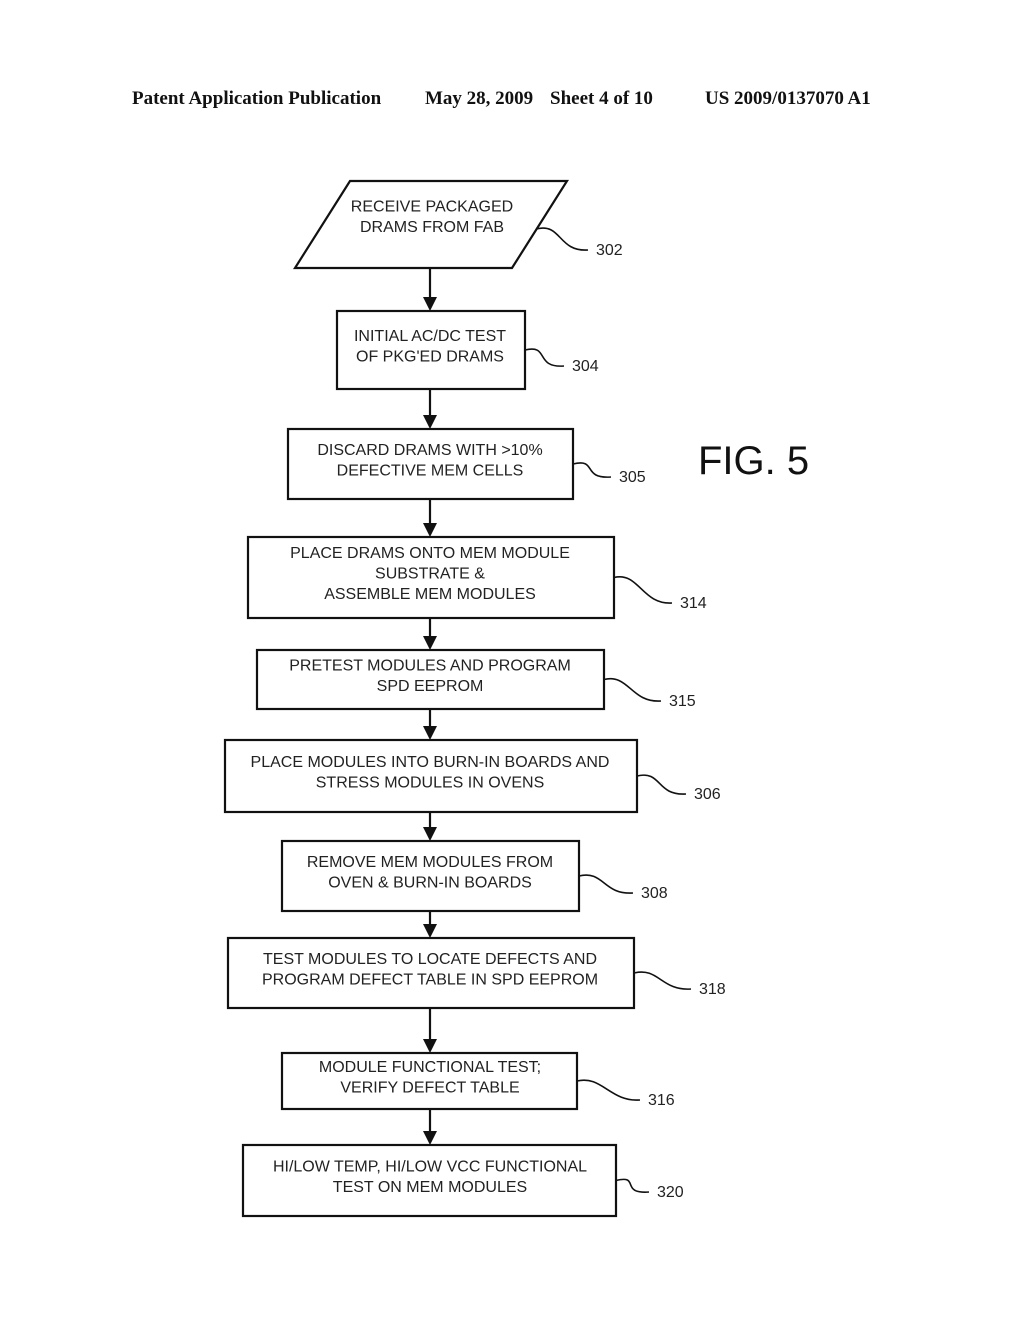 The image size is (1024, 1320). What do you see at coordinates (712, 989) in the screenshot?
I see `reference-numeral: 318` at bounding box center [712, 989].